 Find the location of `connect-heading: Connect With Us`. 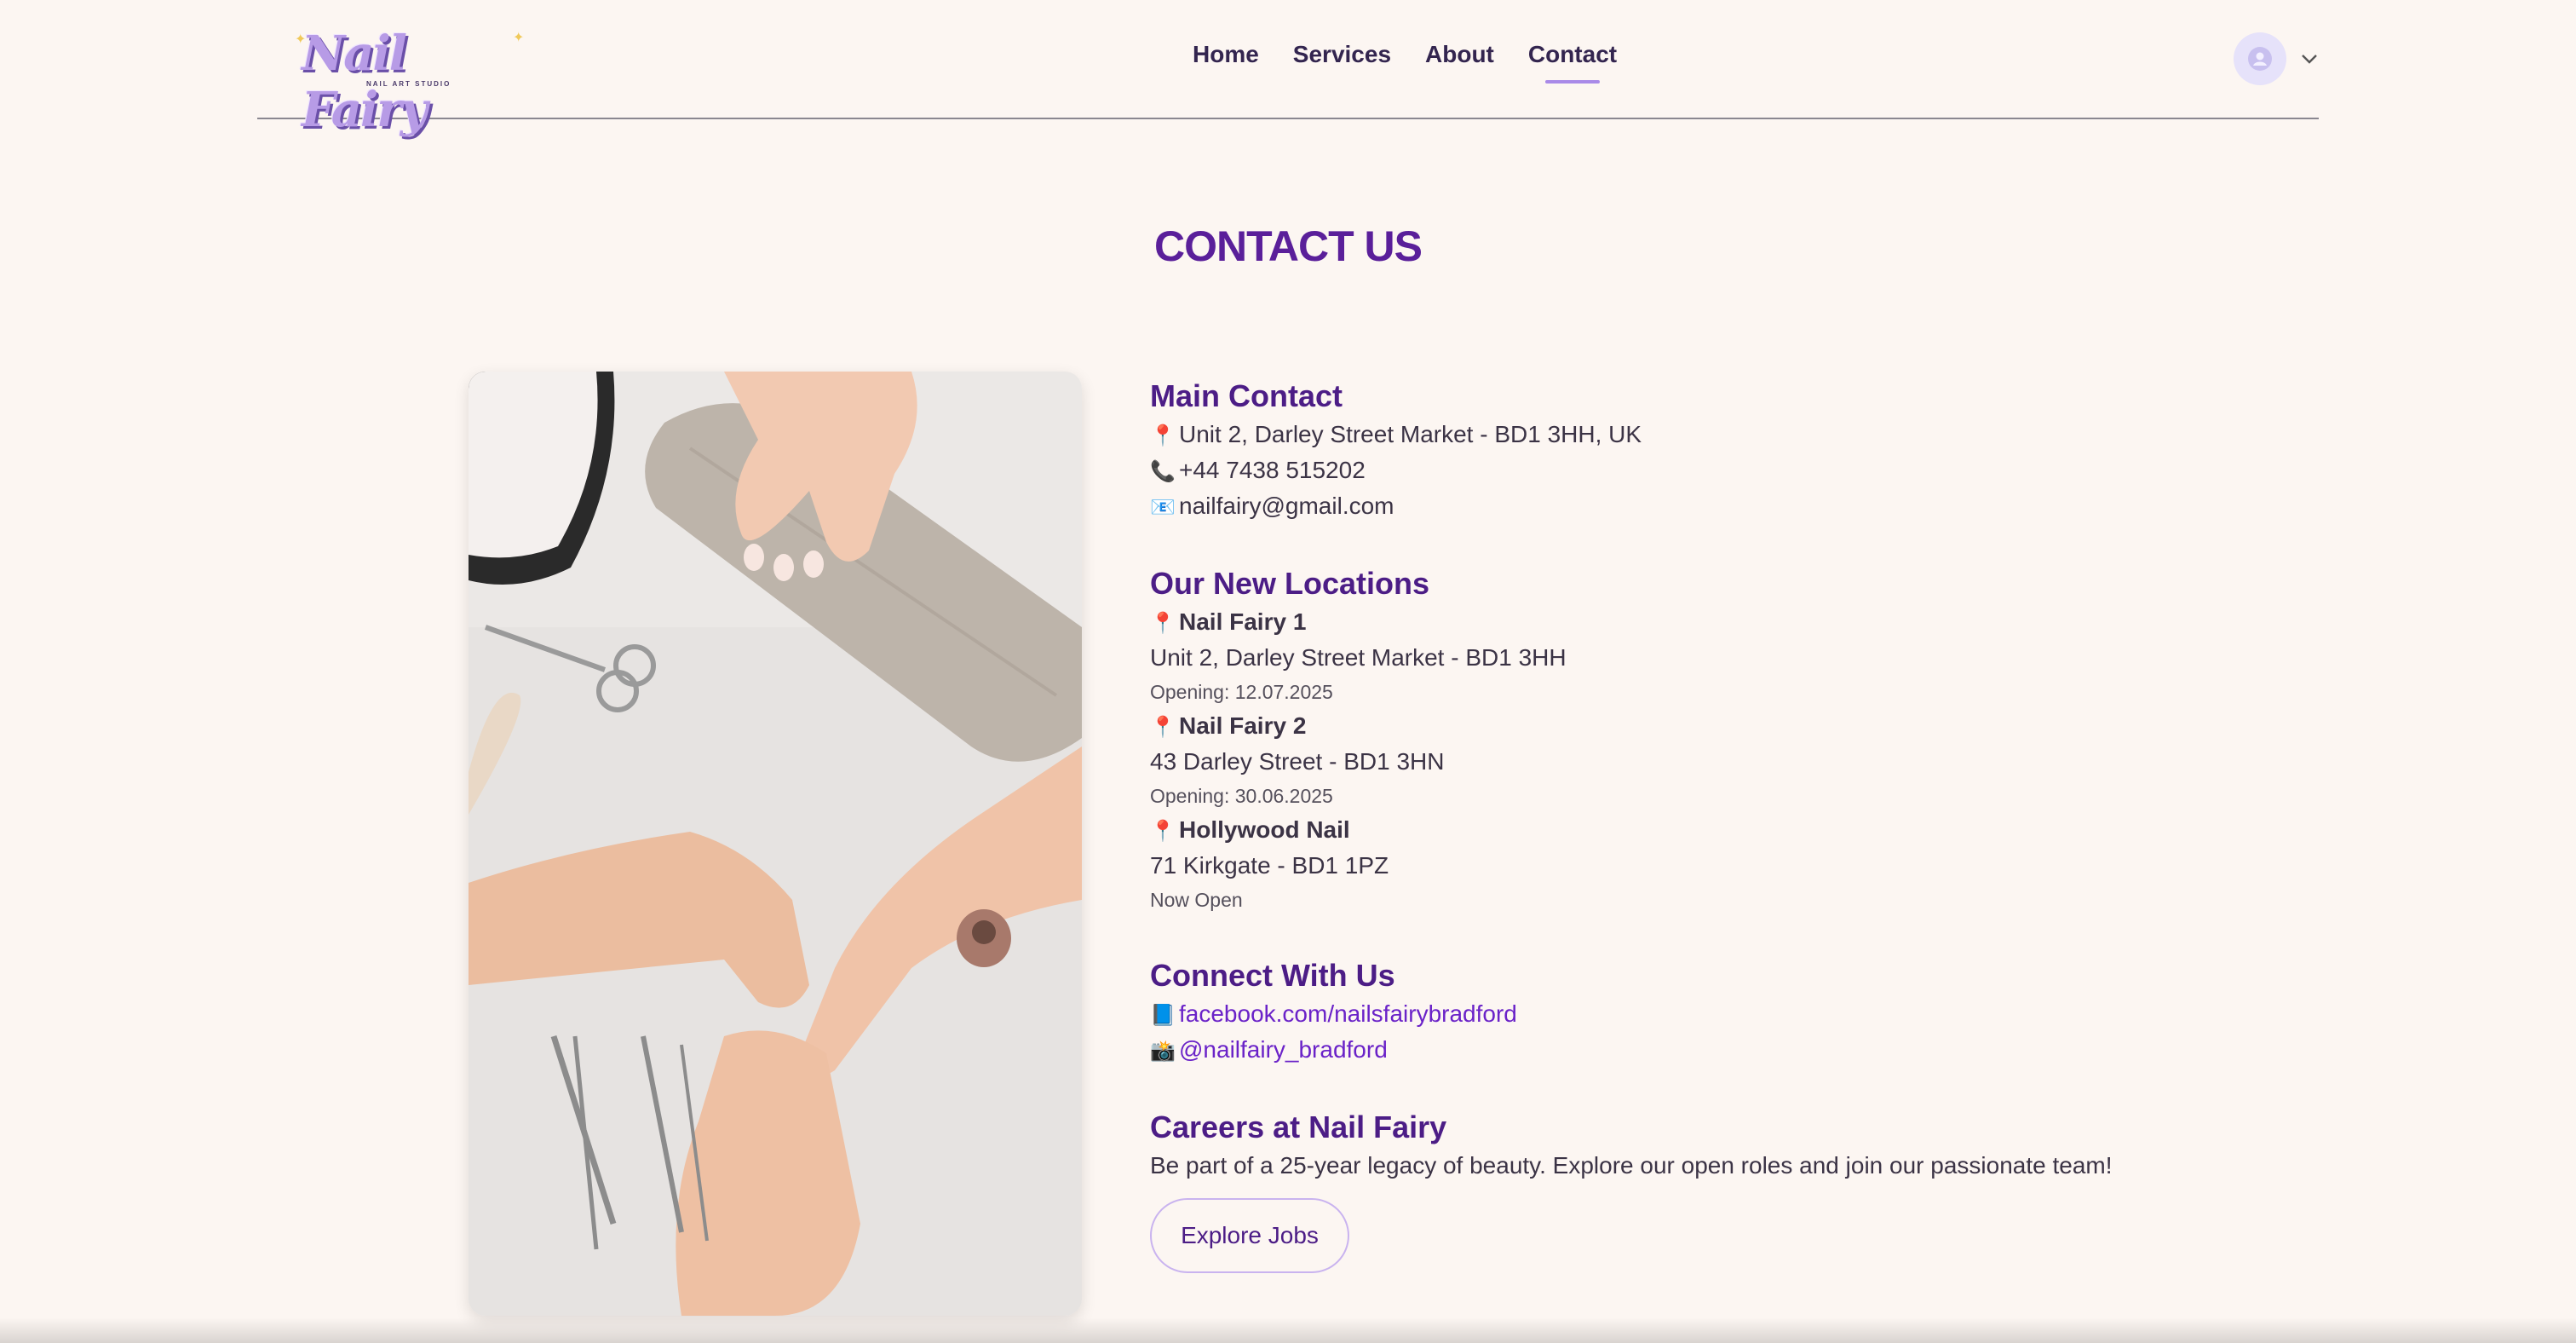

connect-heading: Connect With Us is located at coordinates (1272, 975).